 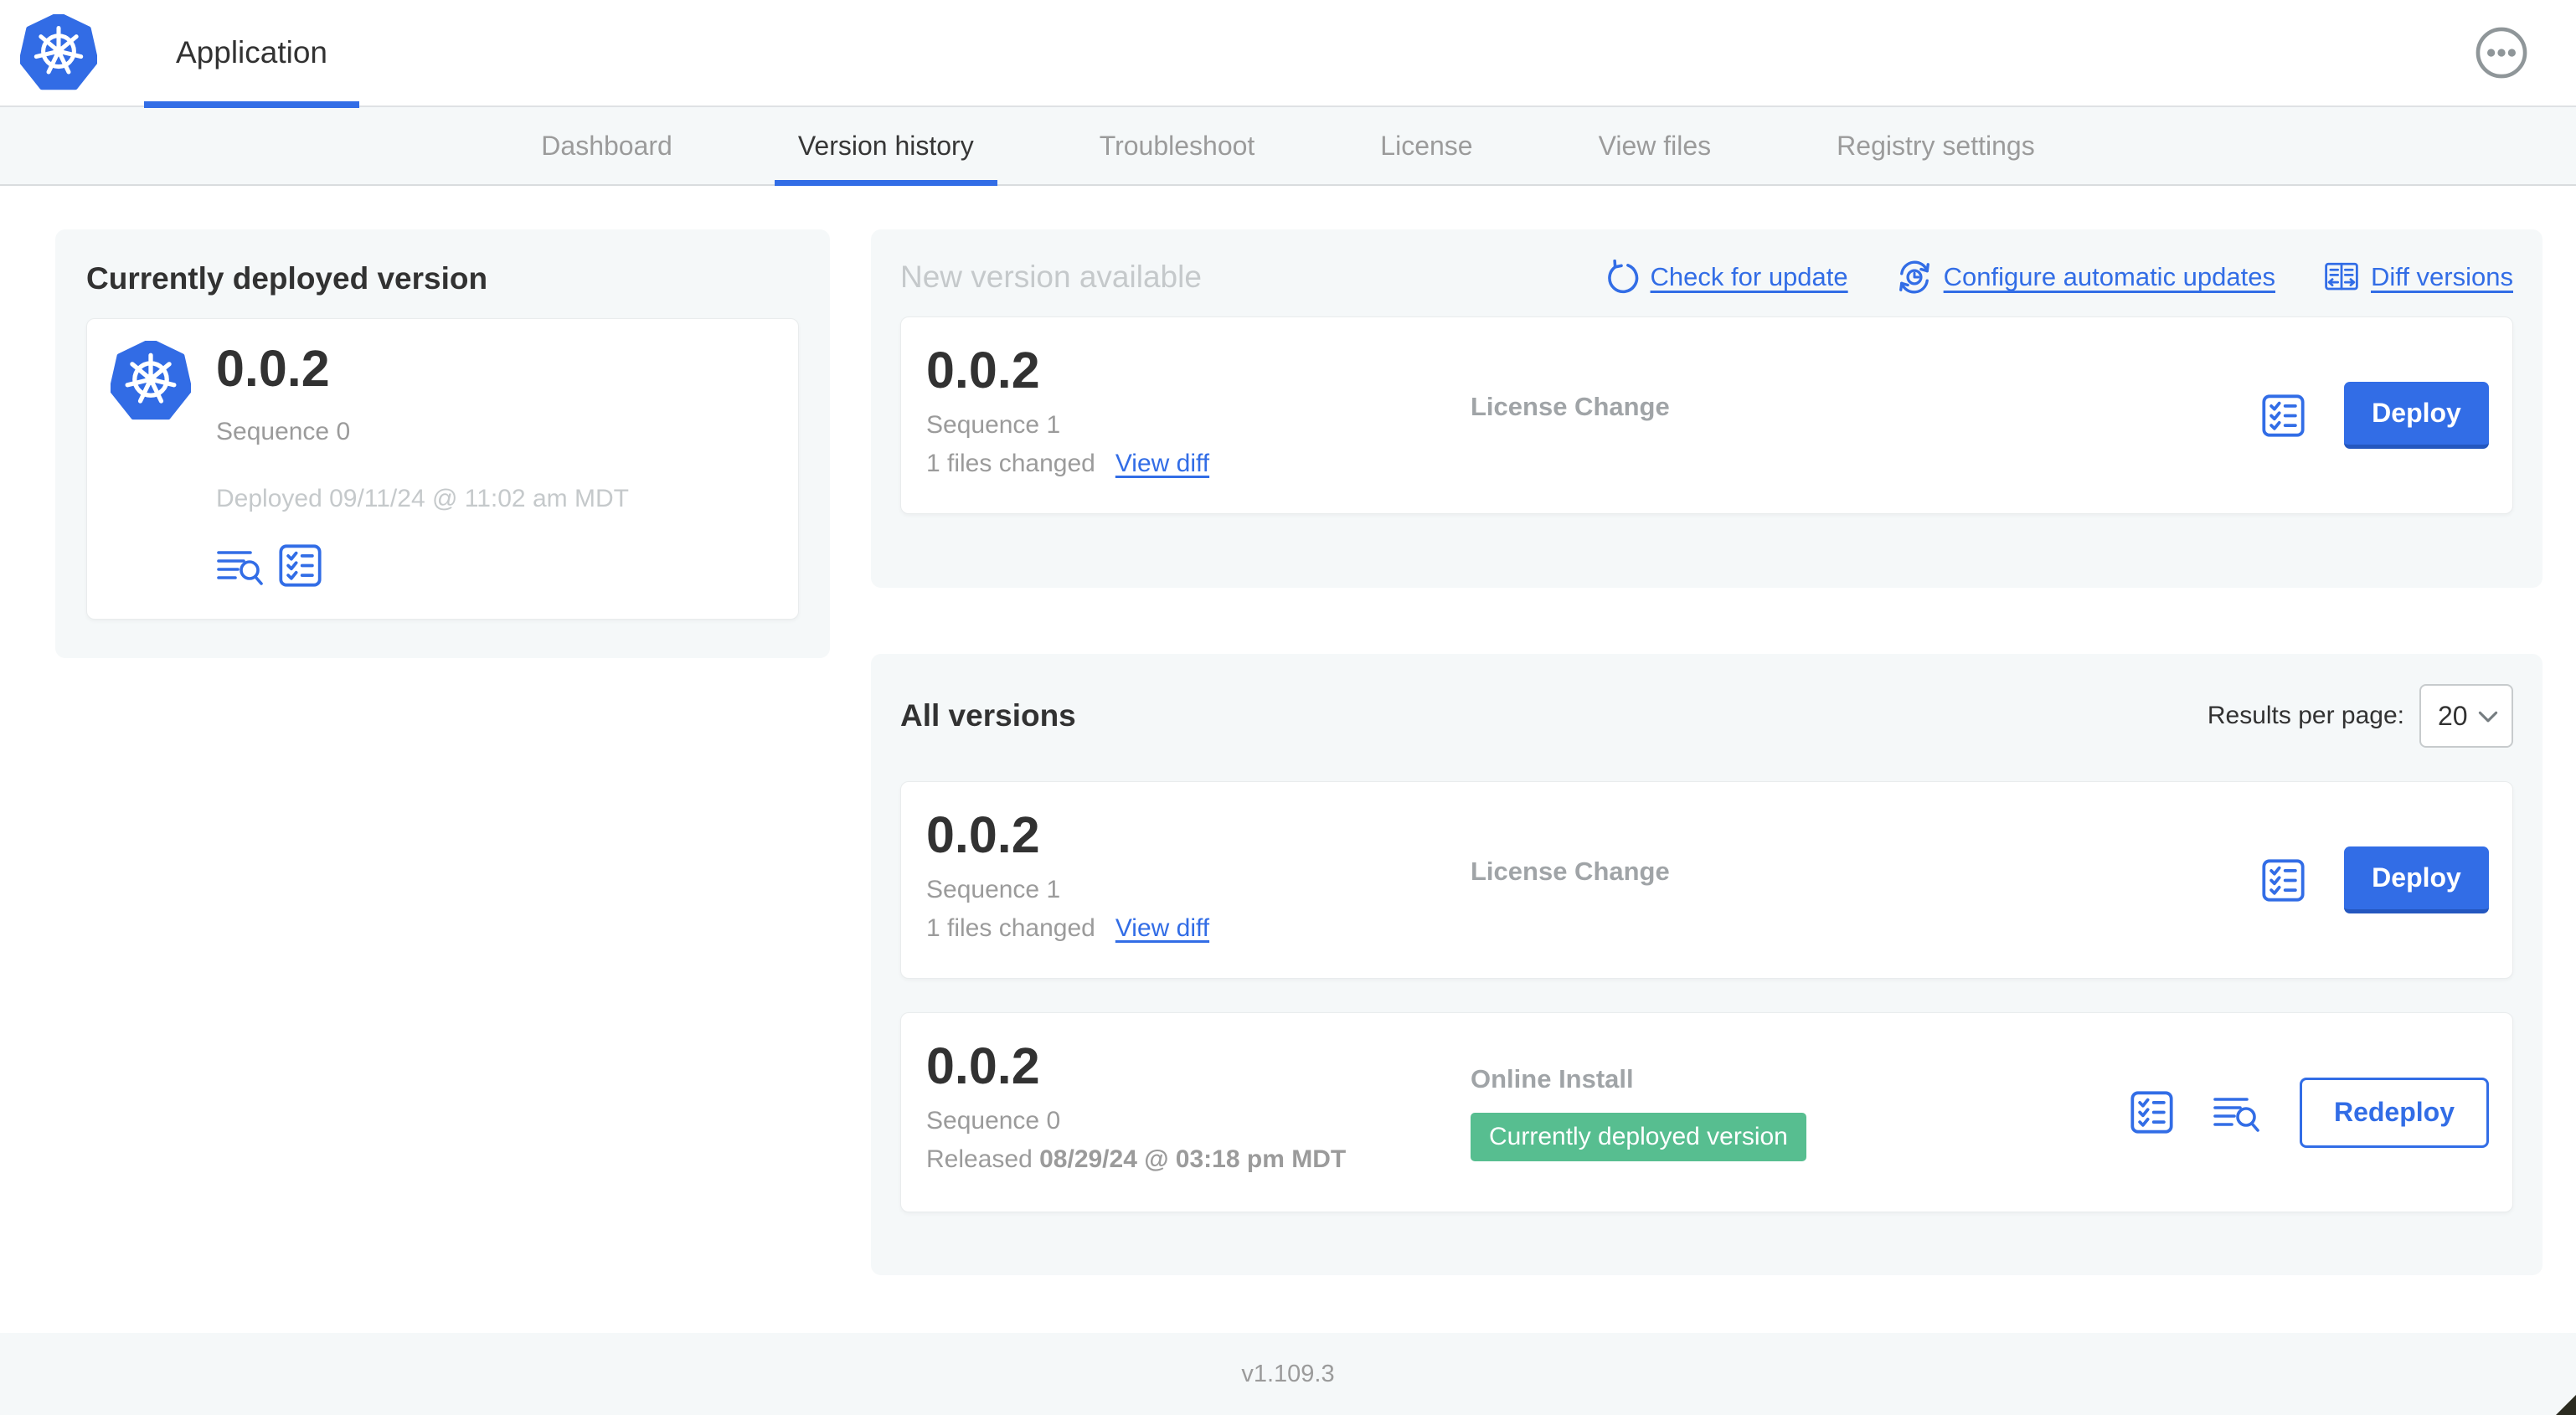 I want to click on diff-versions-link: Diff versions, so click(x=2418, y=277).